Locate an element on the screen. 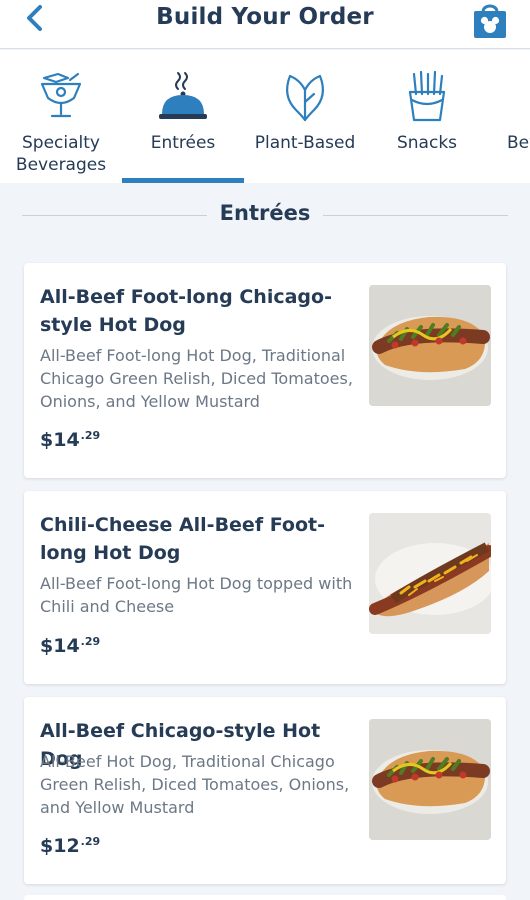 Image resolution: width=530 pixels, height=900 pixels. tab-label-line1: Bev is located at coordinates (518, 143).